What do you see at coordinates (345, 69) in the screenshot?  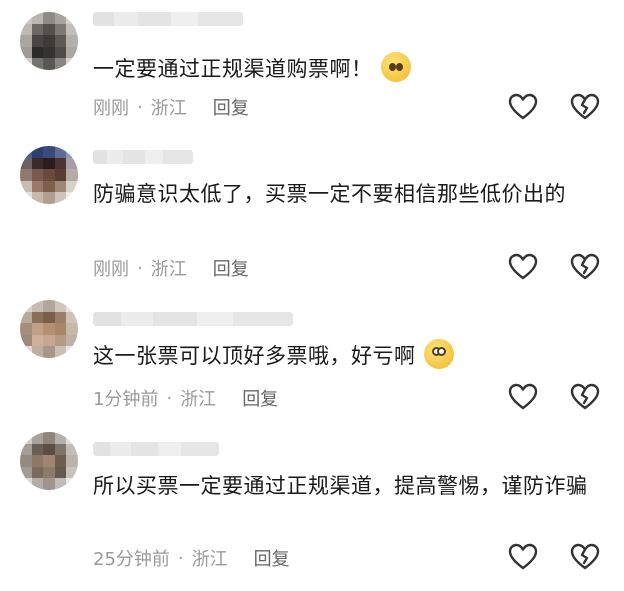 I see `comment-text: 一定要通过正规渠道购票啊！` at bounding box center [345, 69].